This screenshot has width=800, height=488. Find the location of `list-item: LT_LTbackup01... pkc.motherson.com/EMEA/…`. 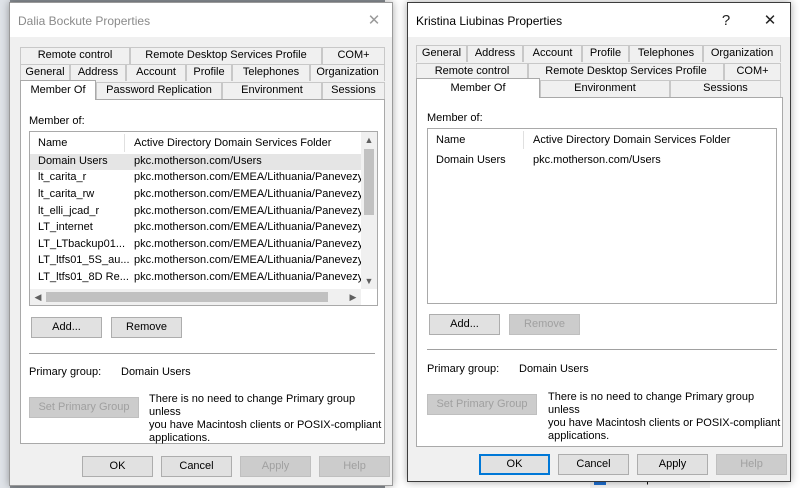

list-item: LT_LTbackup01... pkc.motherson.com/EMEA/… is located at coordinates (198, 245).